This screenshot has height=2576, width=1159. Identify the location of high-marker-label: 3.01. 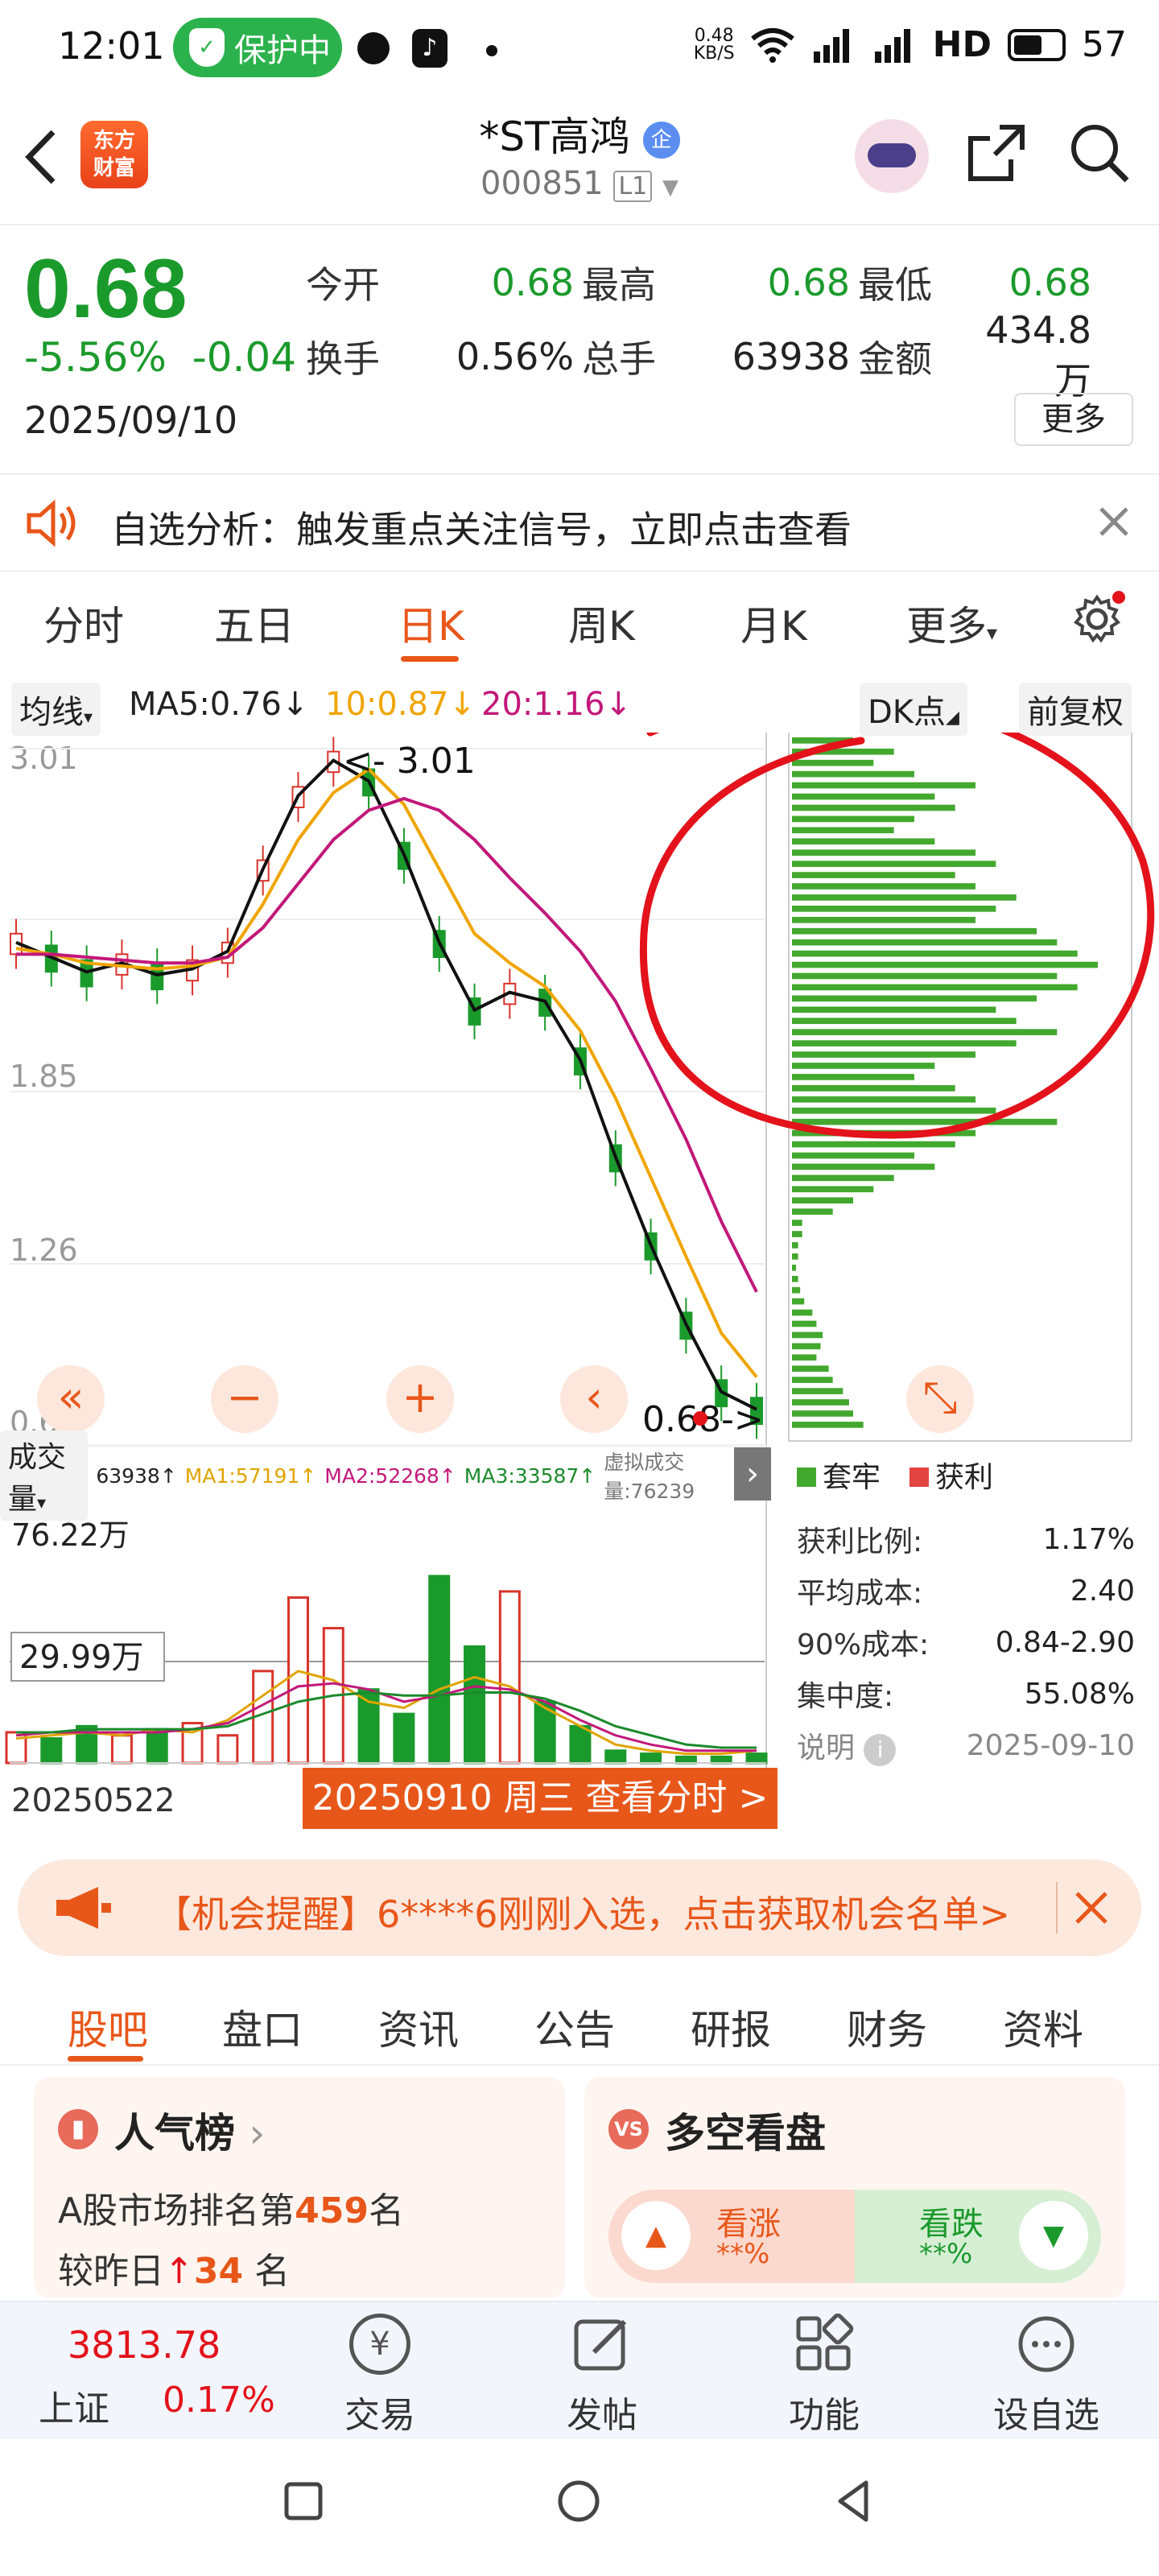
(436, 761).